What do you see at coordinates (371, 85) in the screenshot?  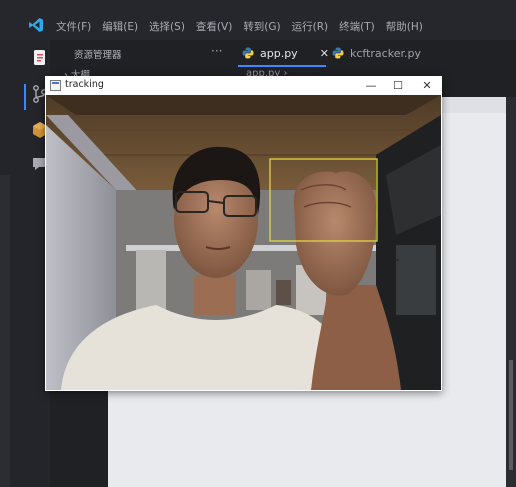 I see `minimize-button: —` at bounding box center [371, 85].